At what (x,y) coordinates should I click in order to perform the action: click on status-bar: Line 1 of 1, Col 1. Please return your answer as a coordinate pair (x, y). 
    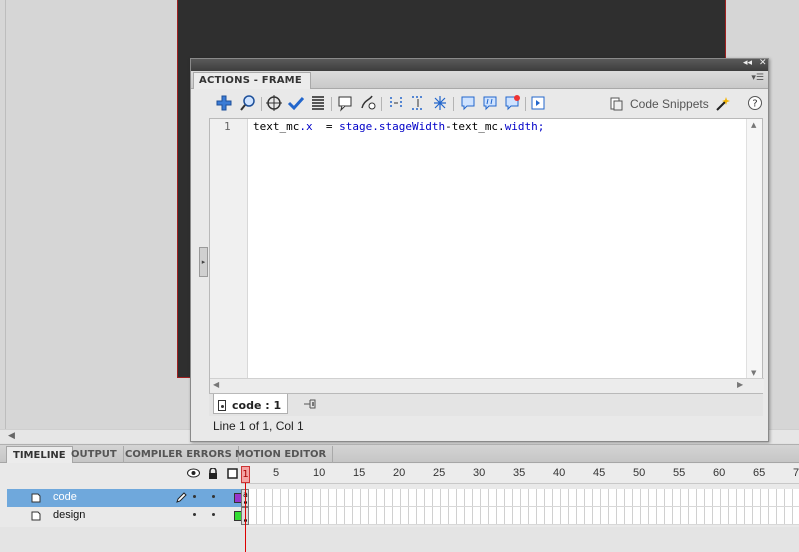
    Looking at the image, I should click on (258, 426).